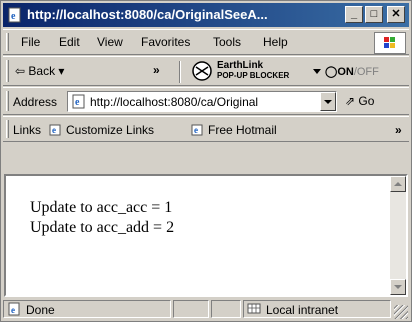  Describe the element at coordinates (398, 287) in the screenshot. I see `scroll-down-button` at that location.